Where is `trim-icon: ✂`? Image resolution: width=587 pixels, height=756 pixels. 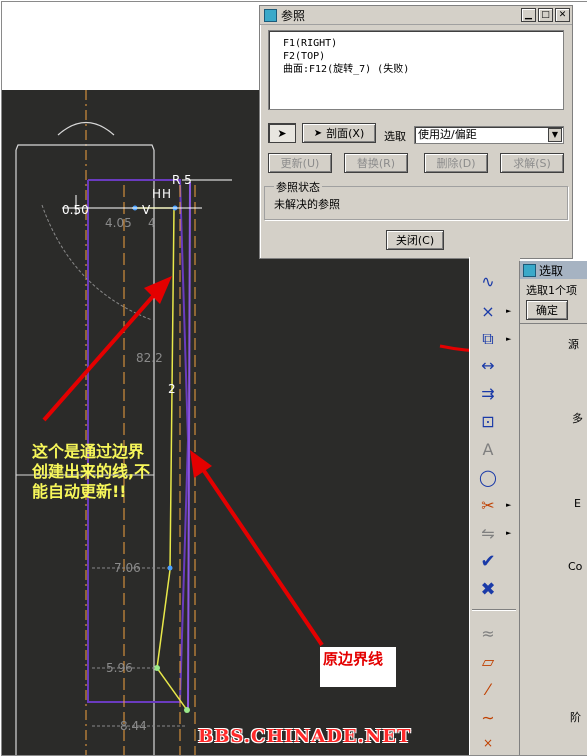
trim-icon: ✂ is located at coordinates (488, 505).